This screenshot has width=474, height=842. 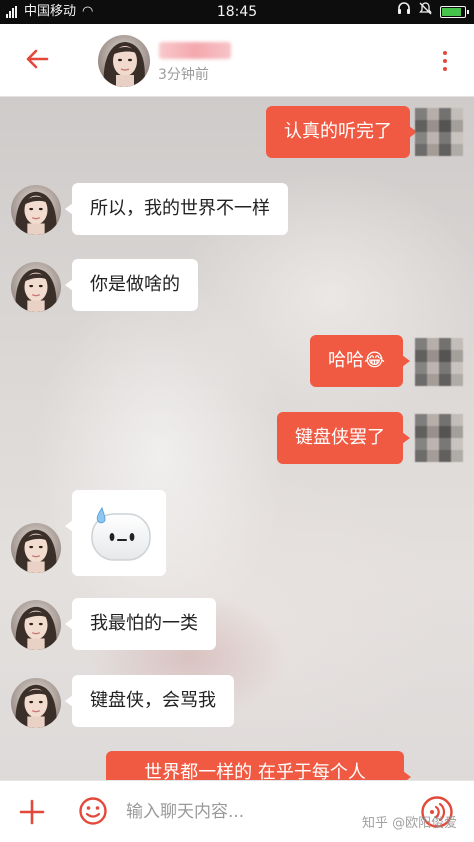 I want to click on silent-icon, so click(x=425, y=12).